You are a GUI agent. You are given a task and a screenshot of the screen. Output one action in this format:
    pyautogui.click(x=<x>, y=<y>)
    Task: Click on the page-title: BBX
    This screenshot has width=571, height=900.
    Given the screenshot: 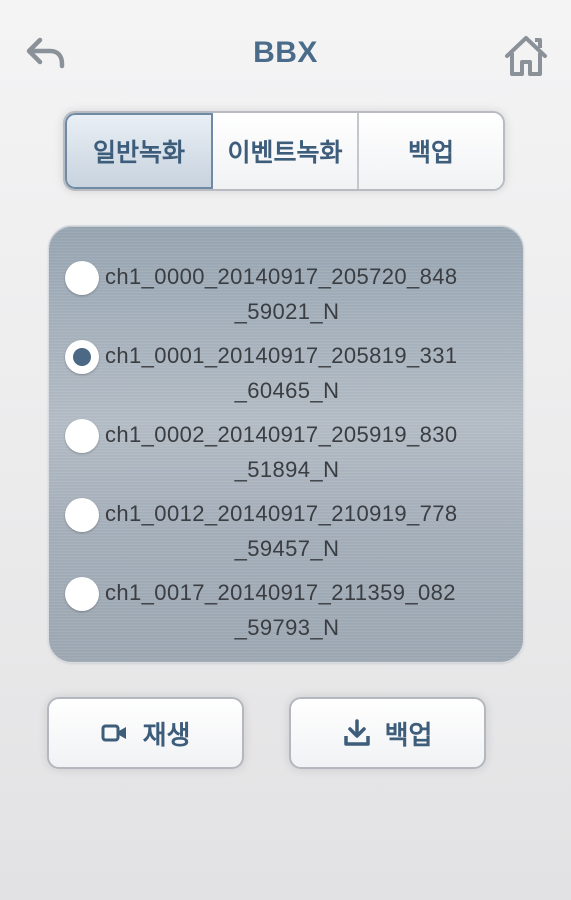 What is the action you would take?
    pyautogui.click(x=285, y=52)
    